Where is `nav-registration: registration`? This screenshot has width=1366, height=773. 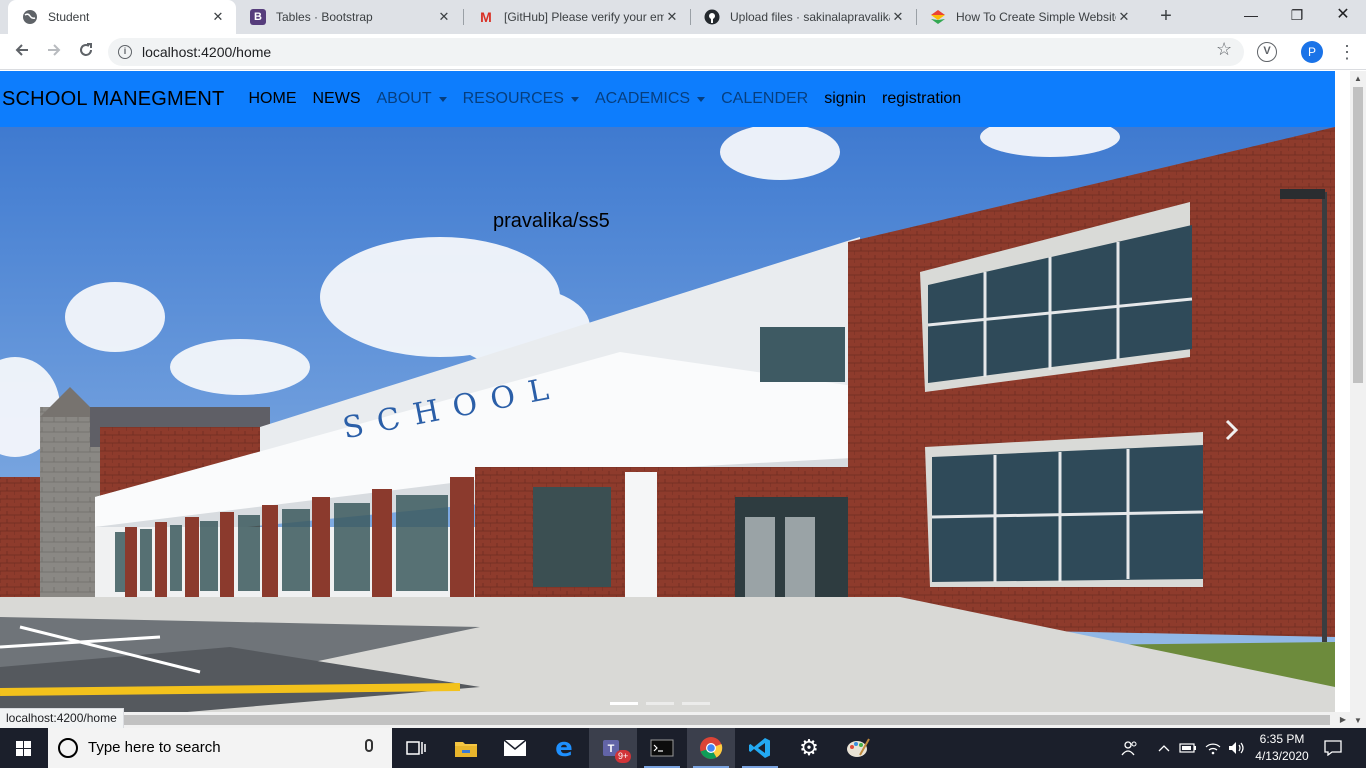
nav-registration: registration is located at coordinates (921, 99).